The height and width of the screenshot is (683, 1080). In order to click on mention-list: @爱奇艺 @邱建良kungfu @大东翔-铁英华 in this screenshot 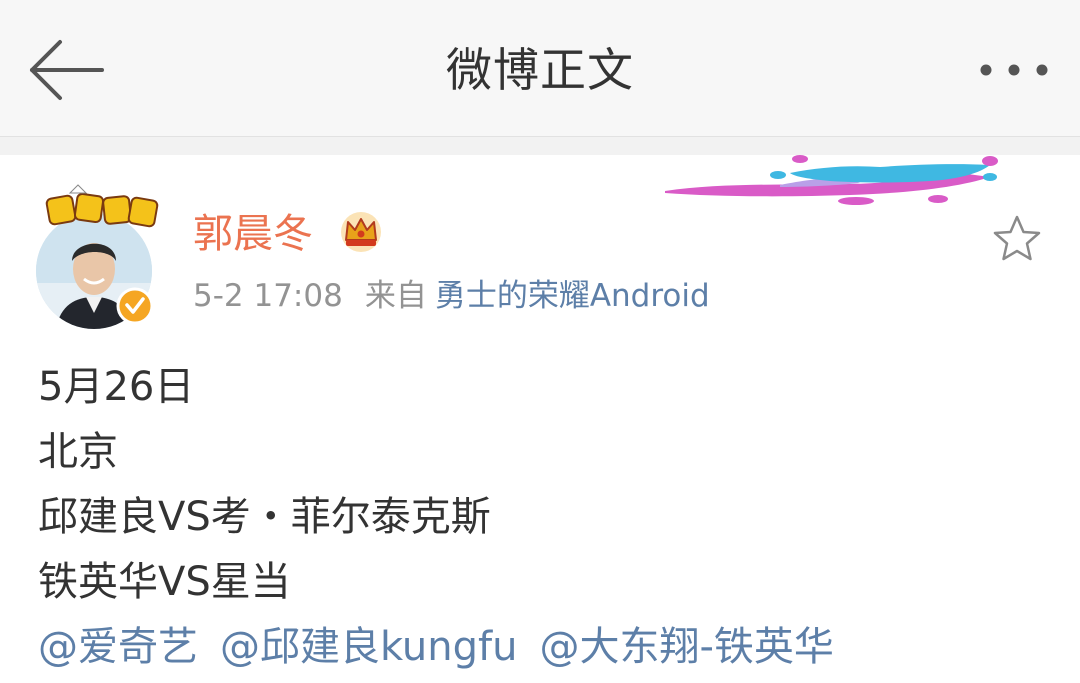, I will do `click(447, 647)`.